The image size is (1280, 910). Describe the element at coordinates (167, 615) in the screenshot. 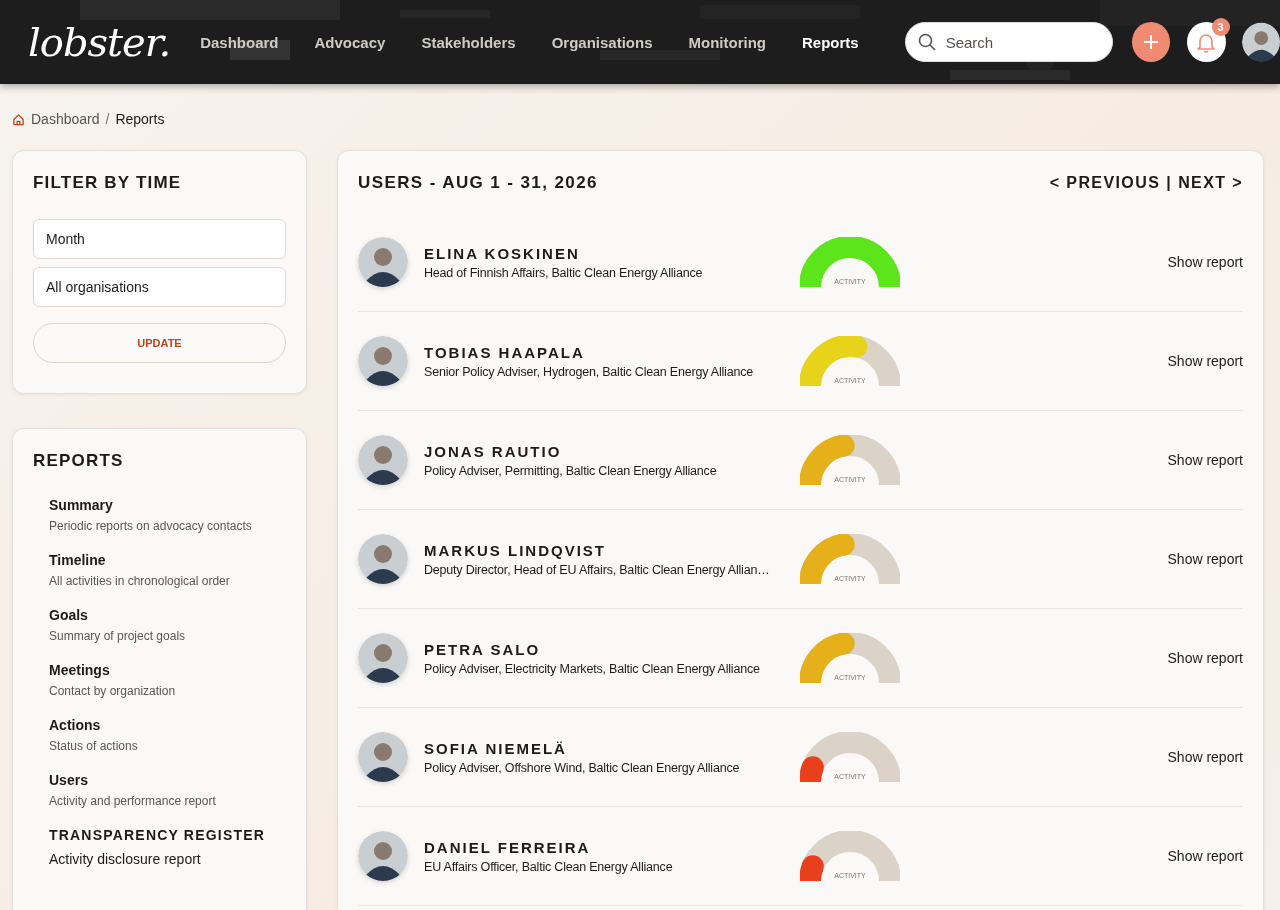

I see `report-link: Goals` at that location.